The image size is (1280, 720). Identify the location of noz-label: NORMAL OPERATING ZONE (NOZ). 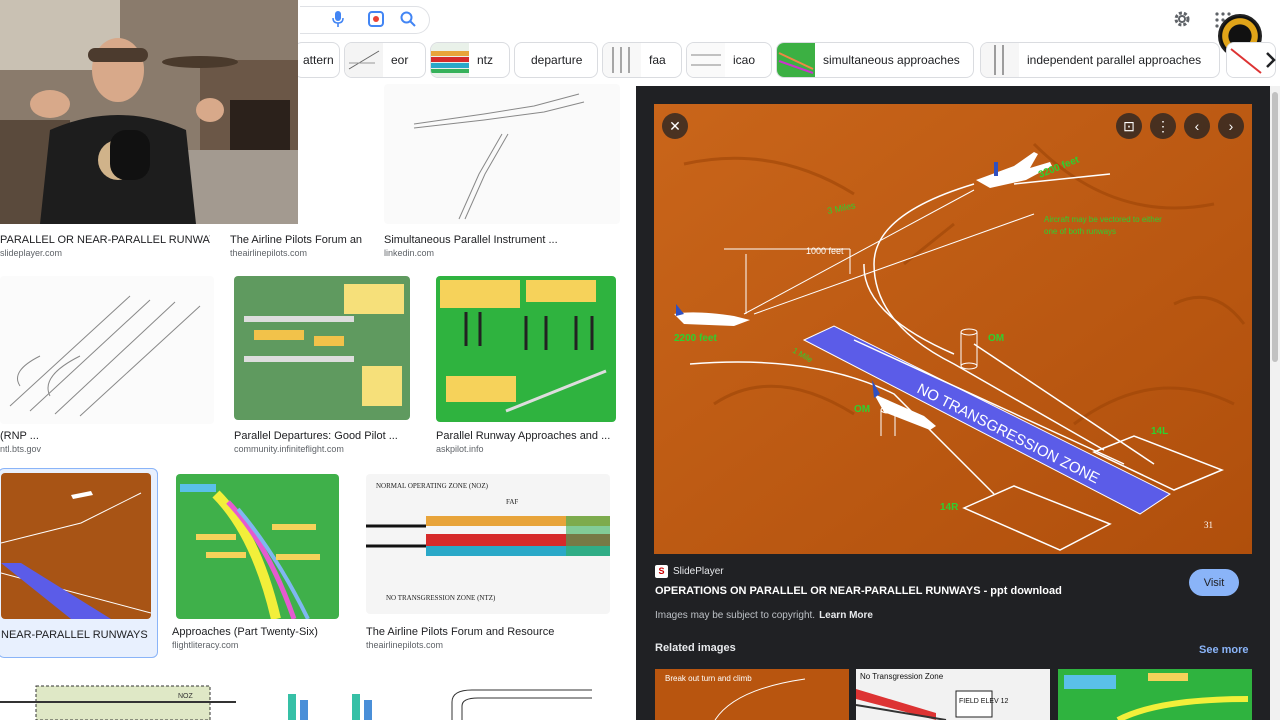
(432, 486).